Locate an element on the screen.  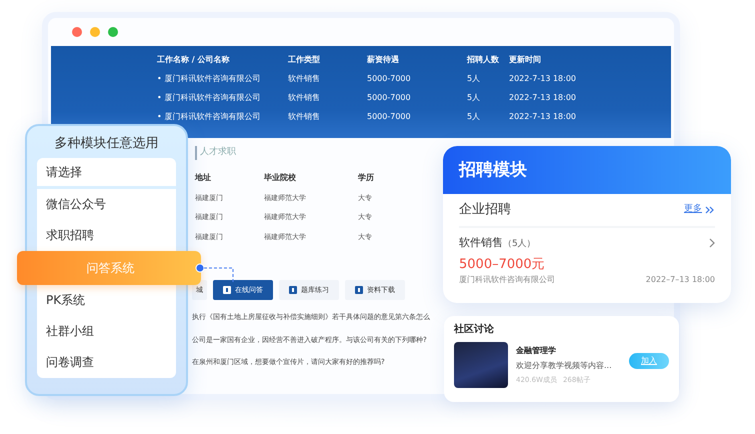
module-option: 微信公众号 is located at coordinates (106, 204).